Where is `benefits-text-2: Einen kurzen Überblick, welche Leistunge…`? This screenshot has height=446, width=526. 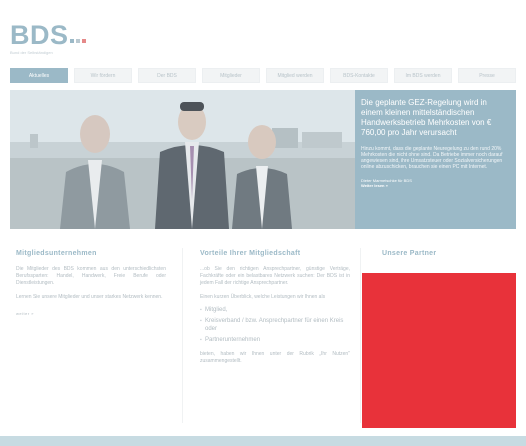 benefits-text-2: Einen kurzen Überblick, welche Leistunge… is located at coordinates (263, 297).